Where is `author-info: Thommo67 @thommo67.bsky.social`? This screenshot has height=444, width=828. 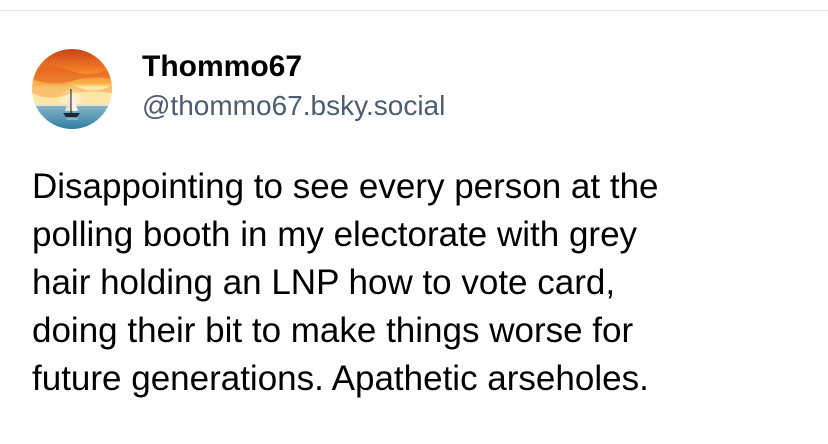
author-info: Thommo67 @thommo67.bsky.social is located at coordinates (293, 86).